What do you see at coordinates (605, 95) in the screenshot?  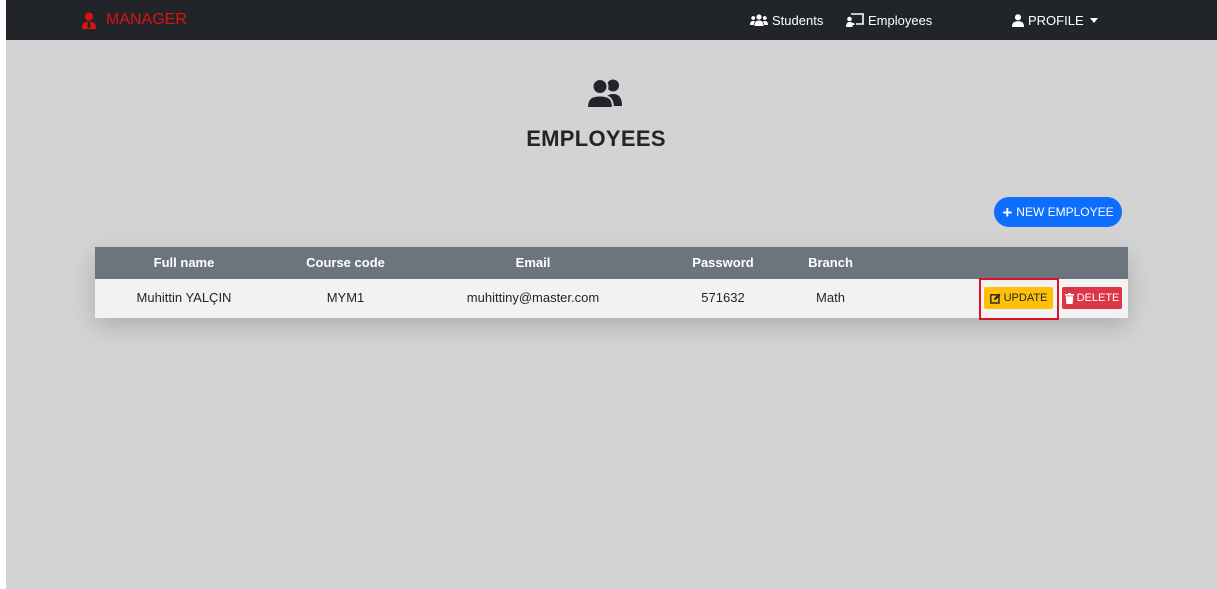 I see `user-friends-icon` at bounding box center [605, 95].